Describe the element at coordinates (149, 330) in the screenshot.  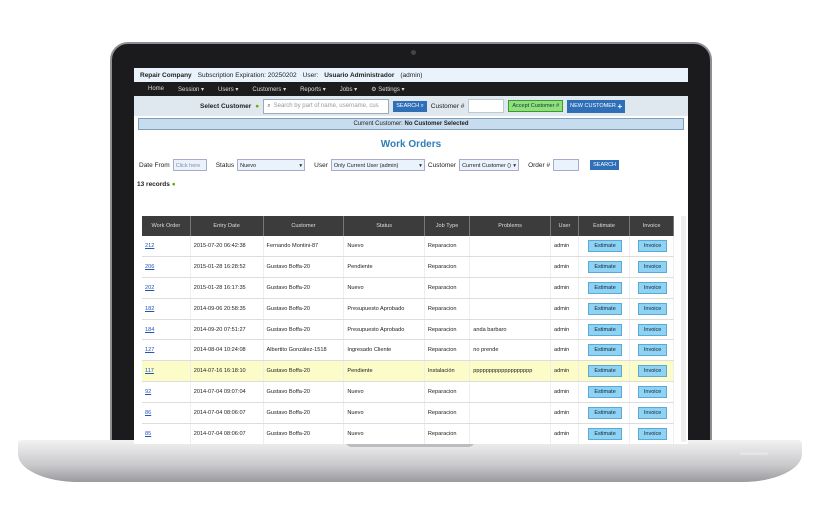
I see `work-order-link: 184` at that location.